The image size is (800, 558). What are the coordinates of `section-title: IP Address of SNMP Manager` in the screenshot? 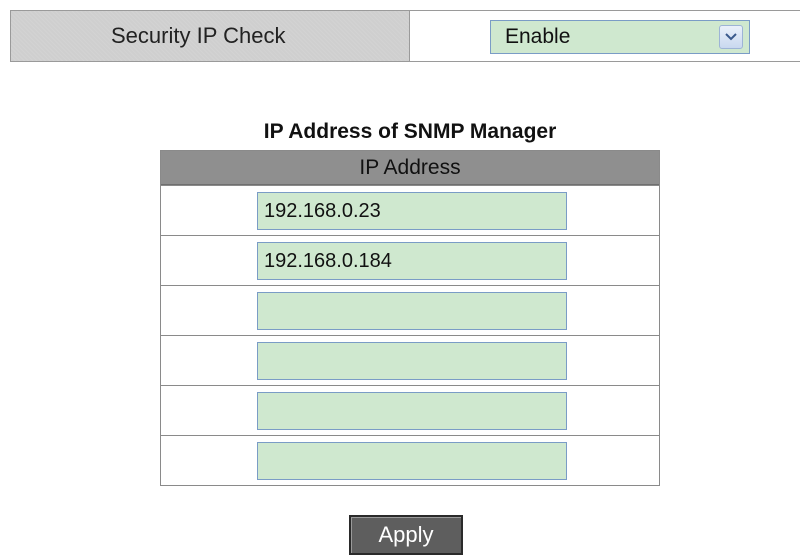 It's located at (410, 131).